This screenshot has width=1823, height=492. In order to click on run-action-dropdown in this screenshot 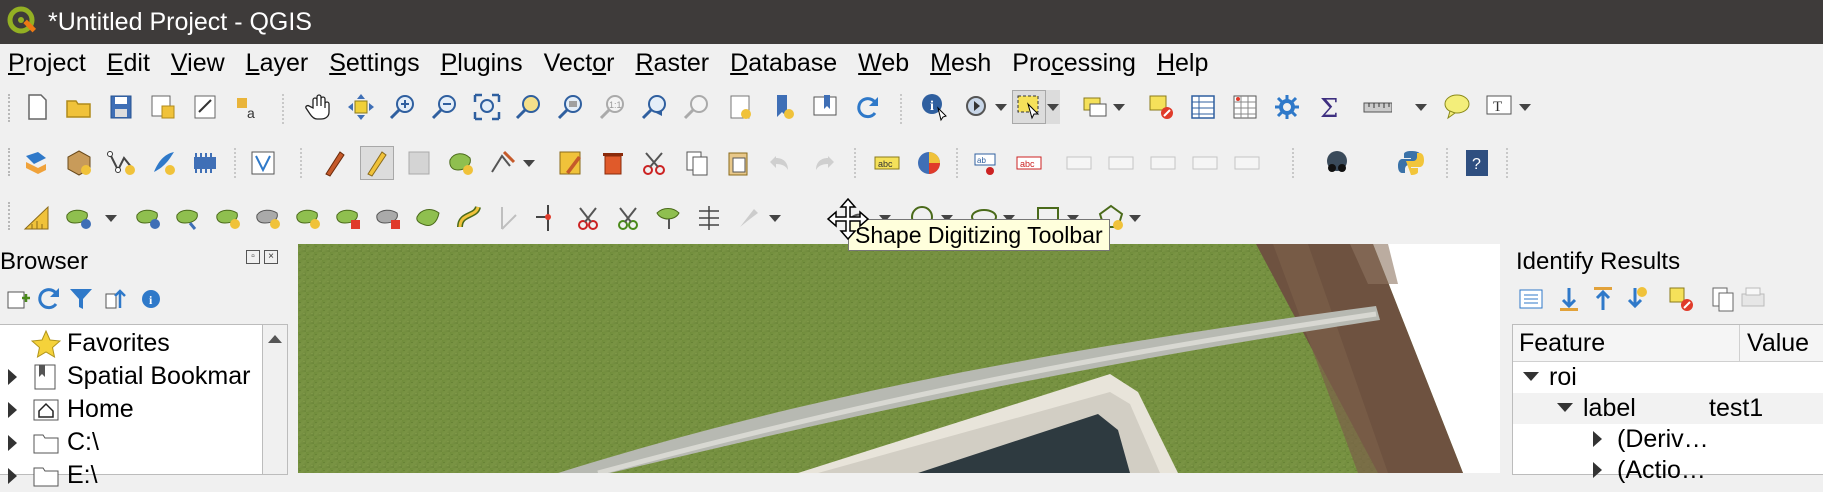, I will do `click(1001, 107)`.